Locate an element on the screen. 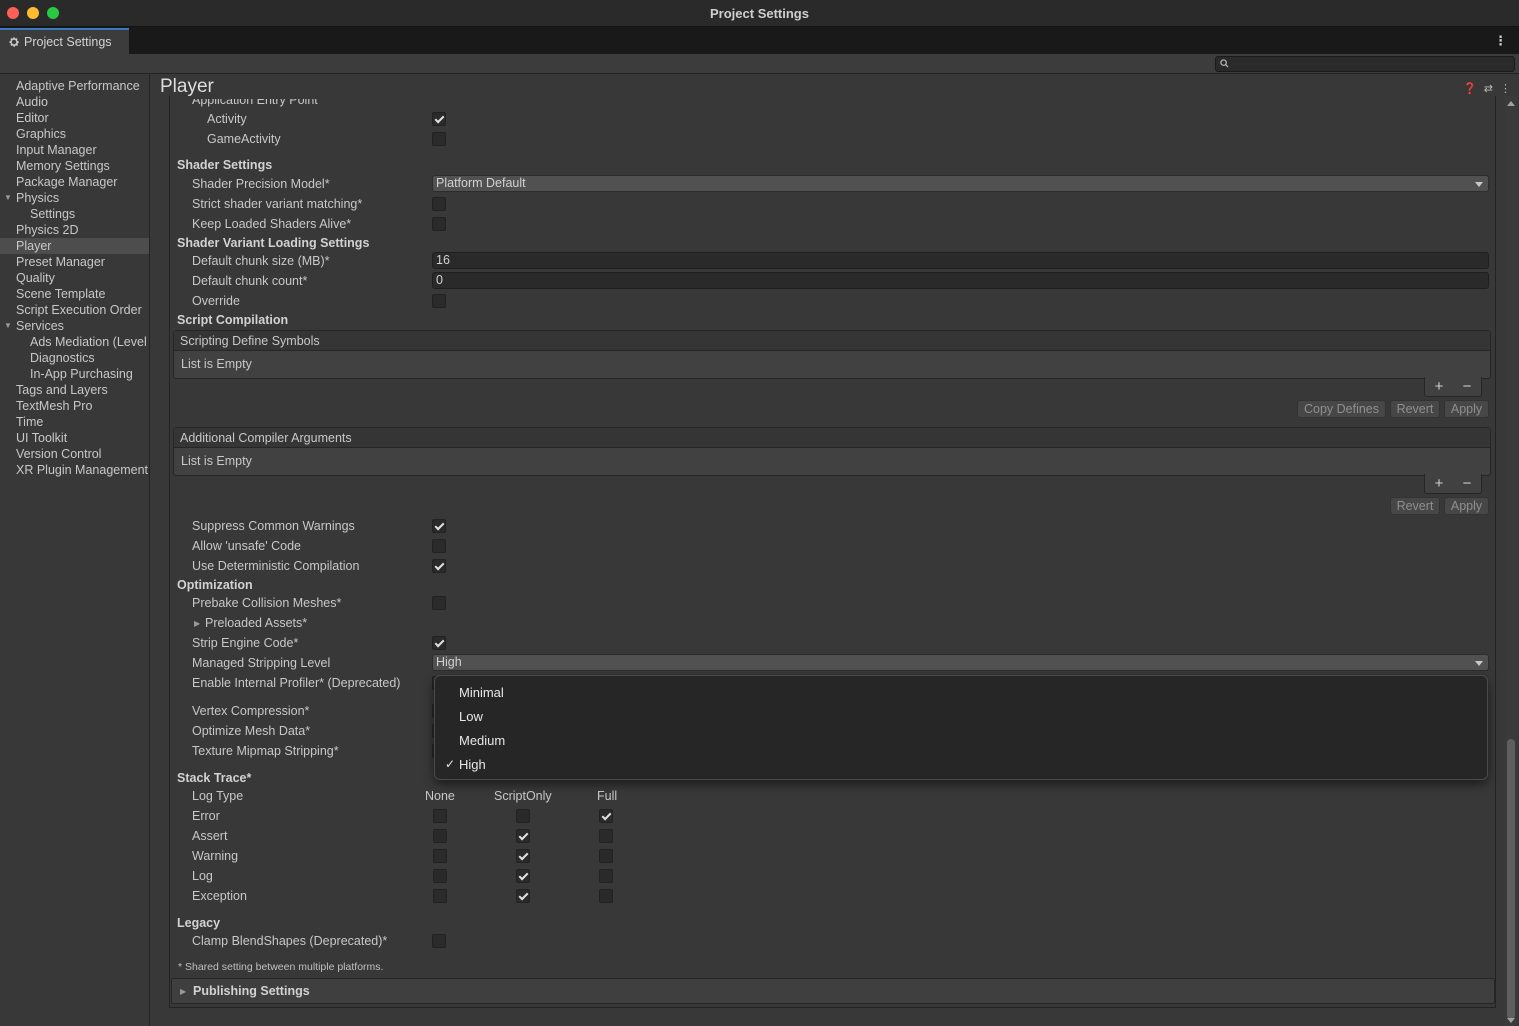 This screenshot has height=1026, width=1519. managed-stripping-dropdown: High is located at coordinates (960, 662).